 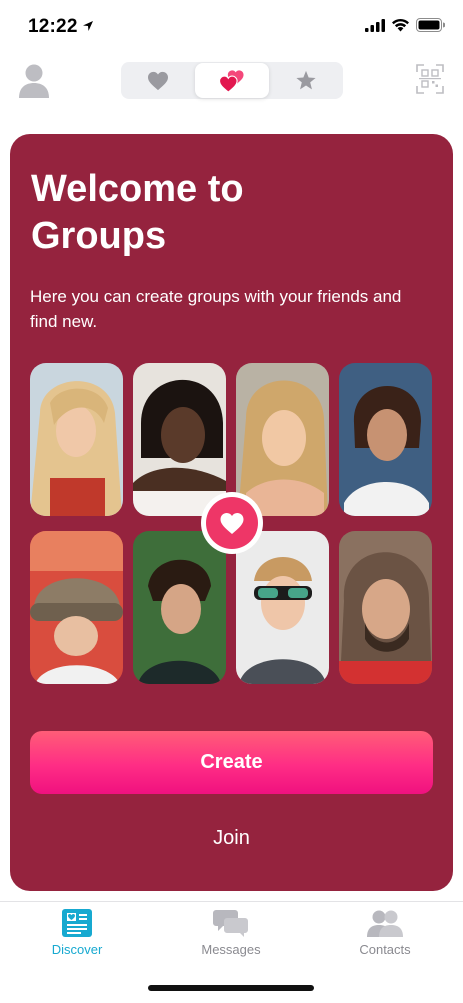 I want to click on qr-code-icon, so click(x=430, y=79).